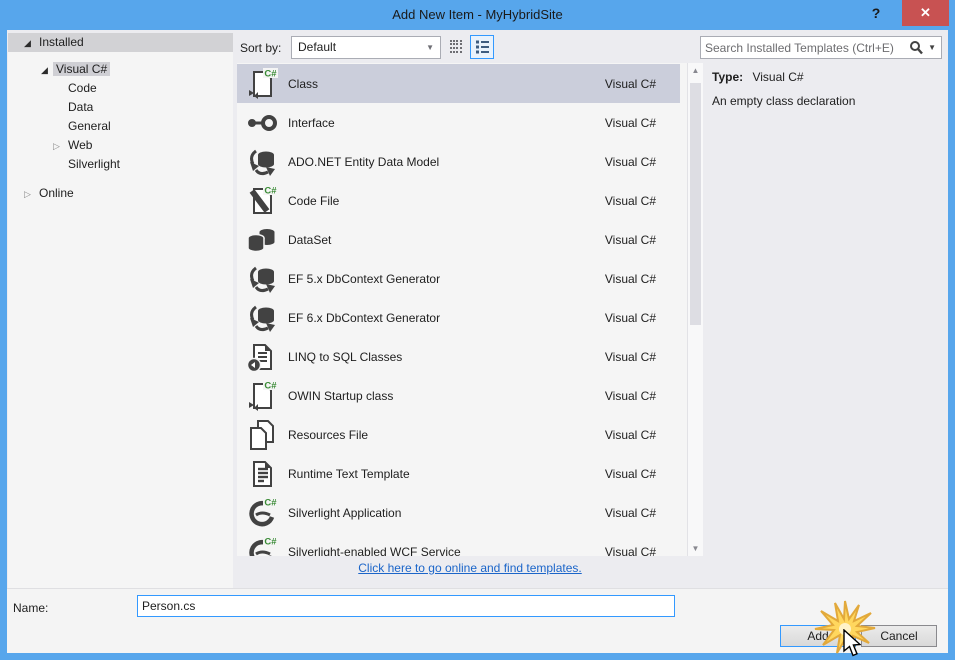 The height and width of the screenshot is (660, 955). What do you see at coordinates (458, 356) in the screenshot?
I see `template-item-linq-to-sql-classes: LINQ to SQL Classes Visual C#` at bounding box center [458, 356].